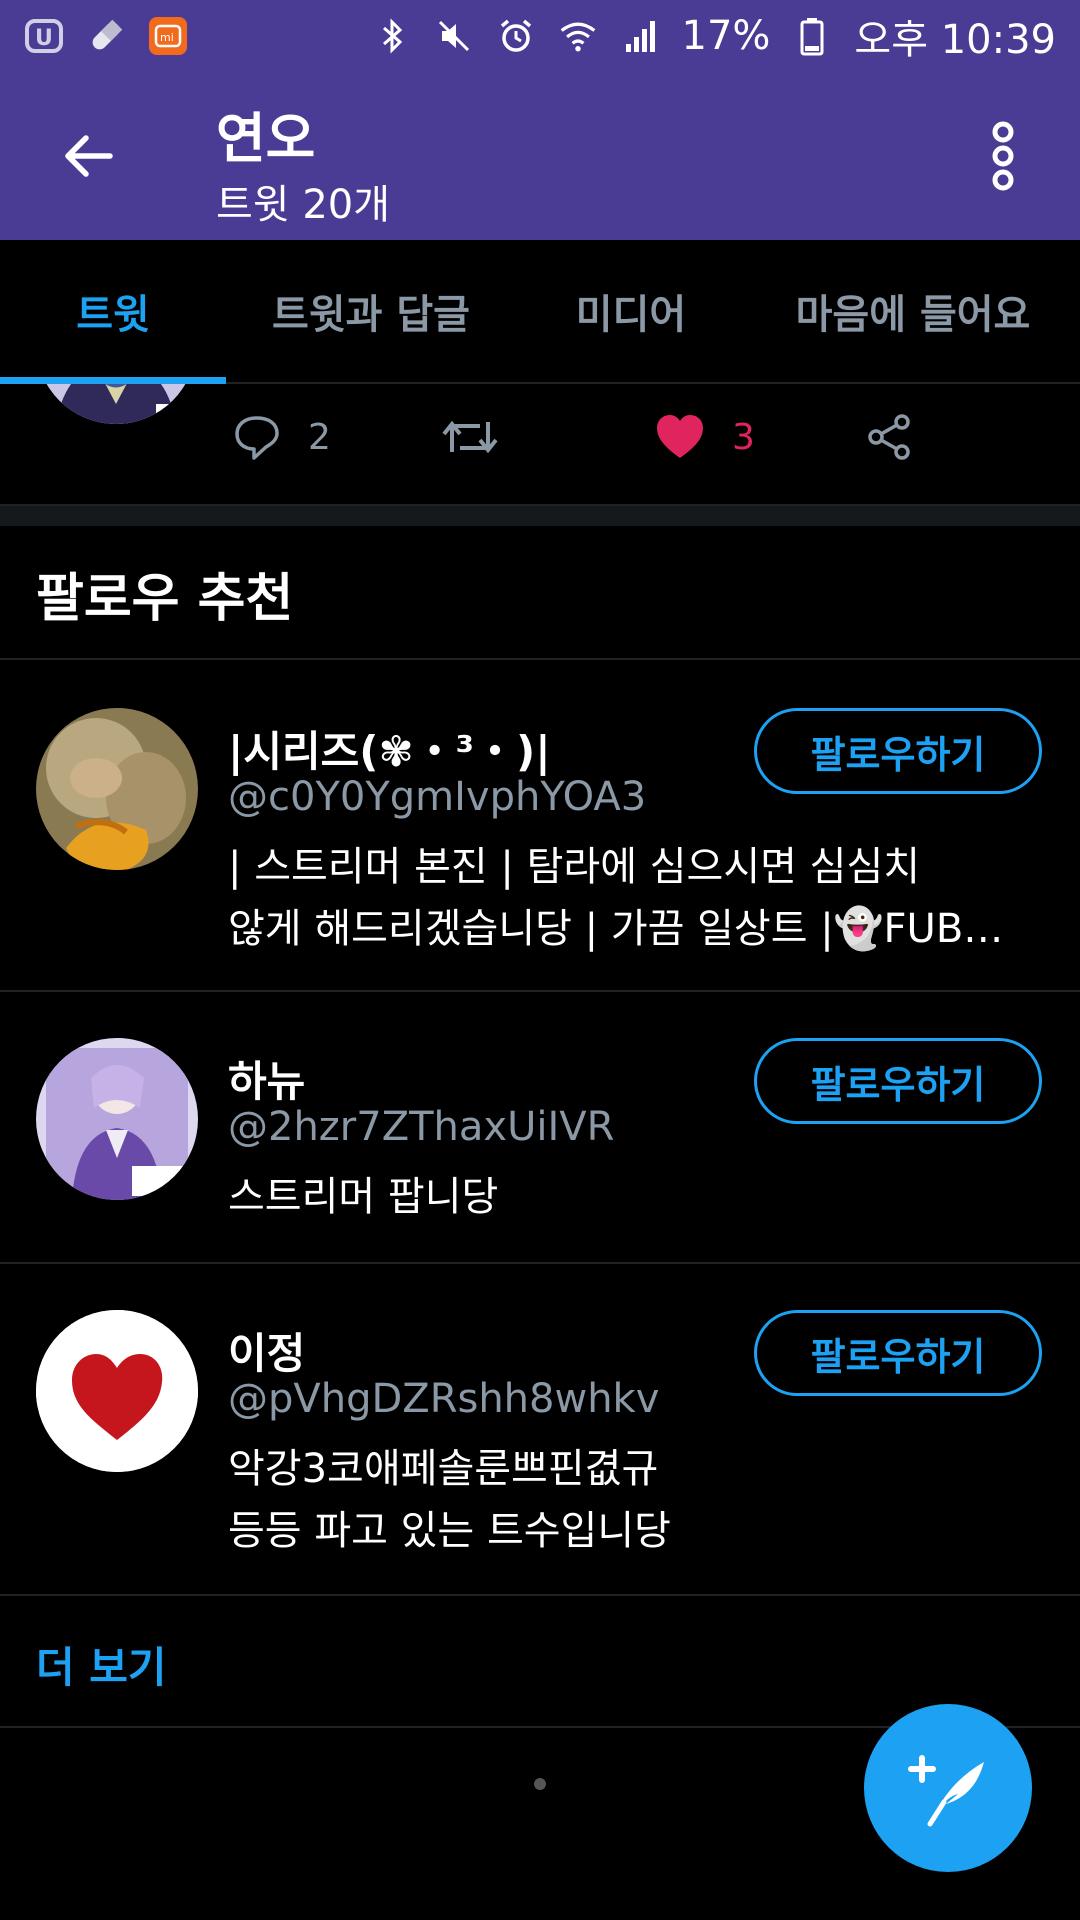 Image resolution: width=1080 pixels, height=1920 pixels. What do you see at coordinates (578, 36) in the screenshot?
I see `wifi-icon` at bounding box center [578, 36].